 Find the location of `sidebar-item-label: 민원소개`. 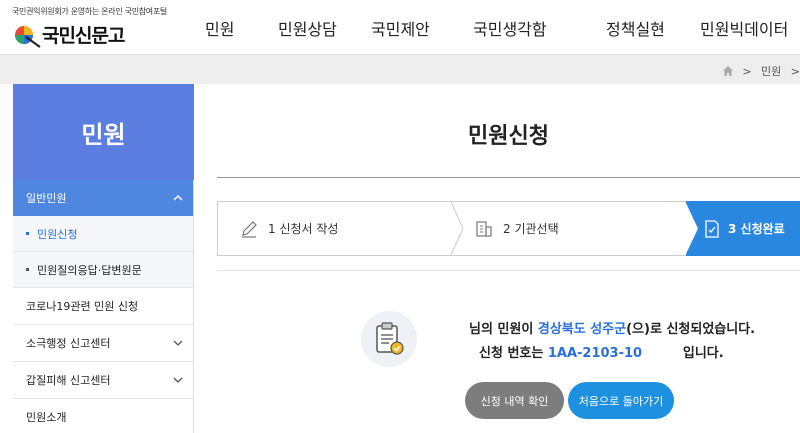

sidebar-item-label: 민원소개 is located at coordinates (46, 417).